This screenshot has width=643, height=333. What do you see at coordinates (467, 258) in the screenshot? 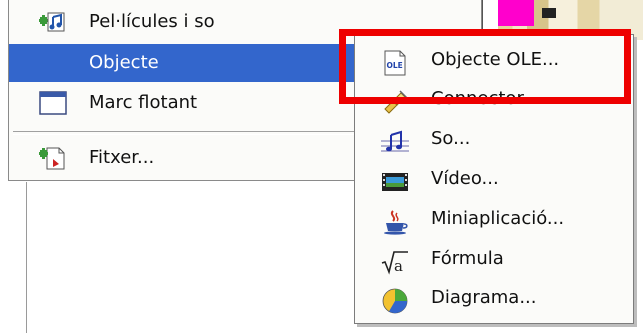
I see `submenu-item-formula-label: Fórmula` at bounding box center [467, 258].